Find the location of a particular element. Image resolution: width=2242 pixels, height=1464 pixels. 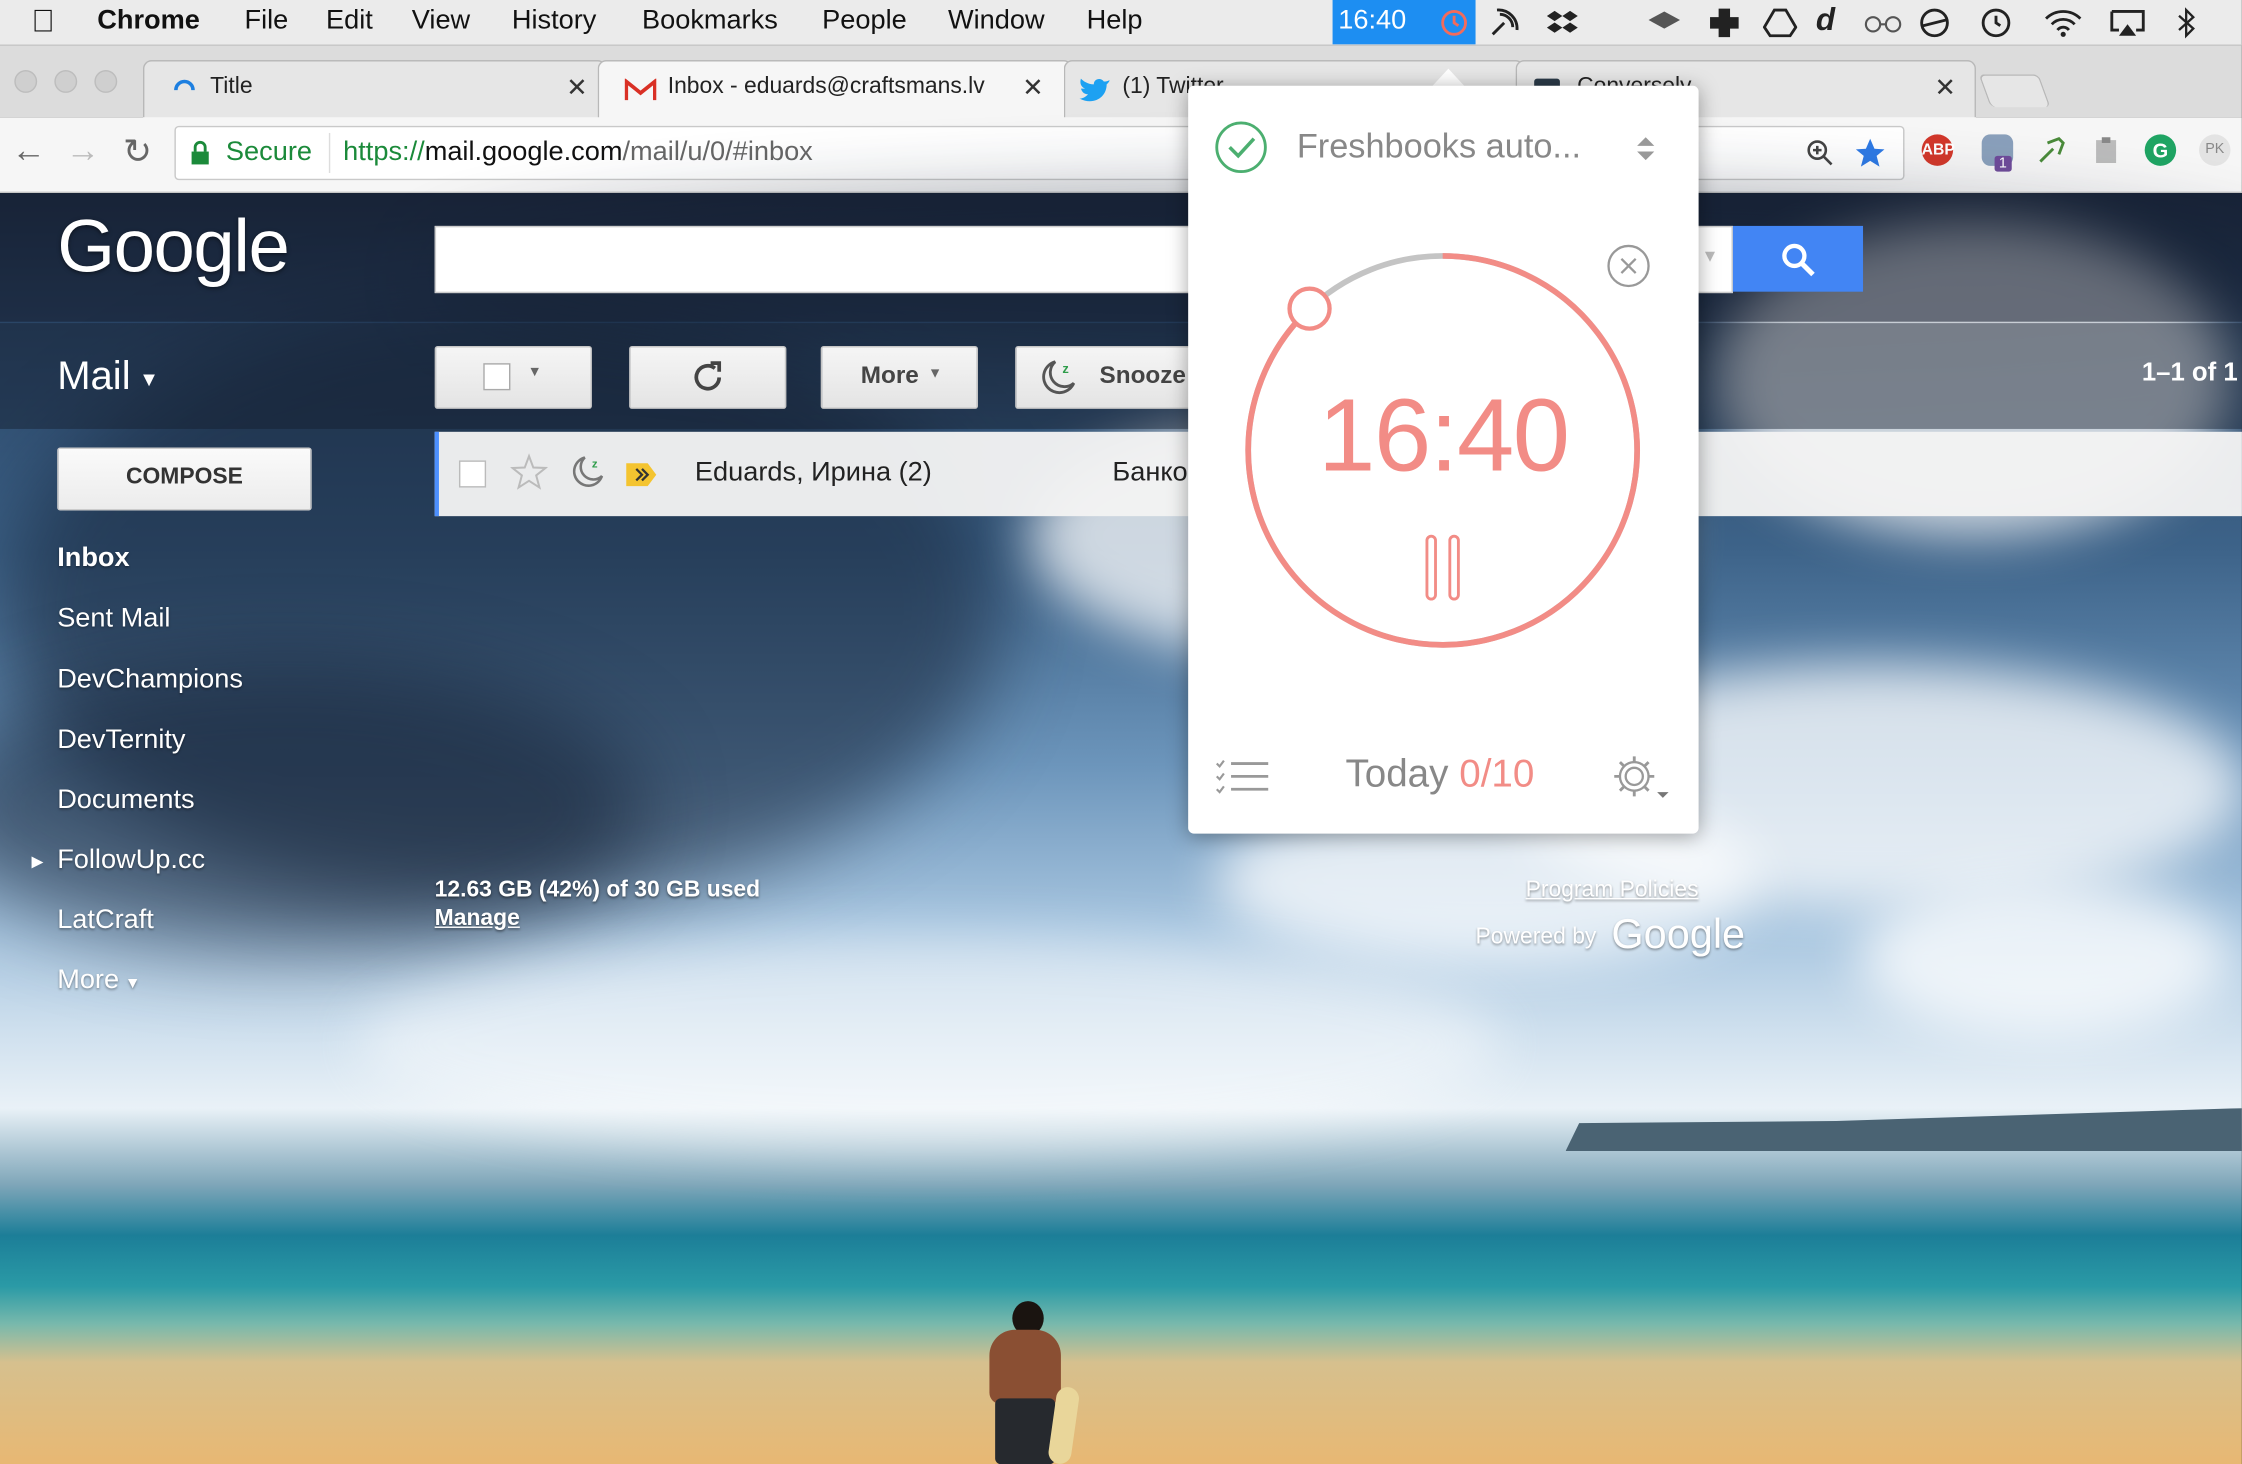

tools-icon is located at coordinates (2051, 149).